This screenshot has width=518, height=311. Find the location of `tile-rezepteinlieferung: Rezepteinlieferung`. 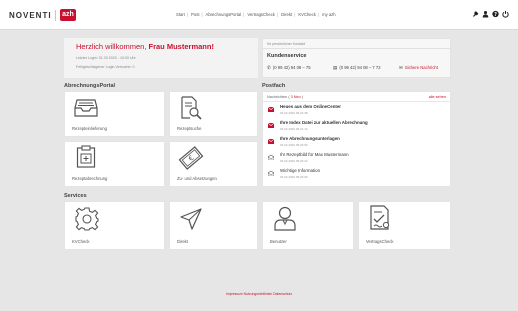

tile-rezepteinlieferung: Rezepteinlieferung is located at coordinates (114, 114).